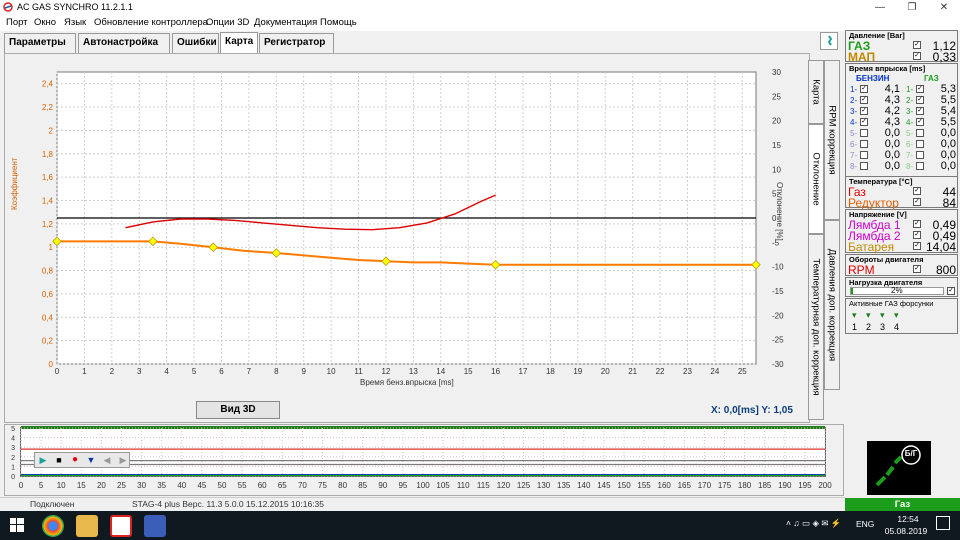 The height and width of the screenshot is (540, 960). I want to click on x-tick-label: 12, so click(385, 371).